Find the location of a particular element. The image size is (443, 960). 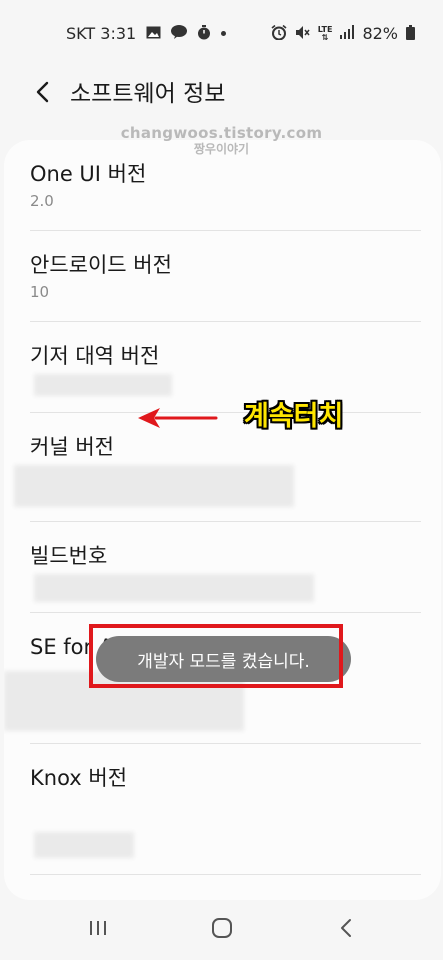

watermark-name: 짱우이야기 is located at coordinates (221, 149).